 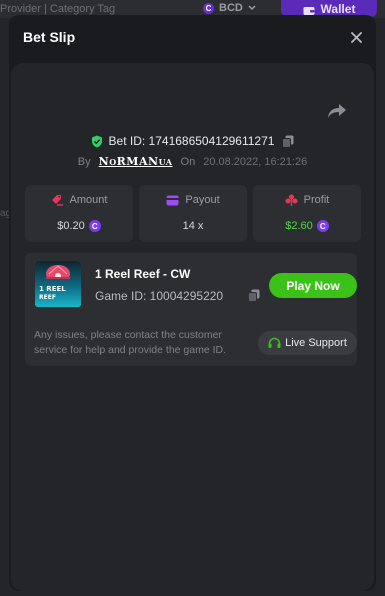 I want to click on amount-stat: Amount $0.20 C, so click(x=79, y=213).